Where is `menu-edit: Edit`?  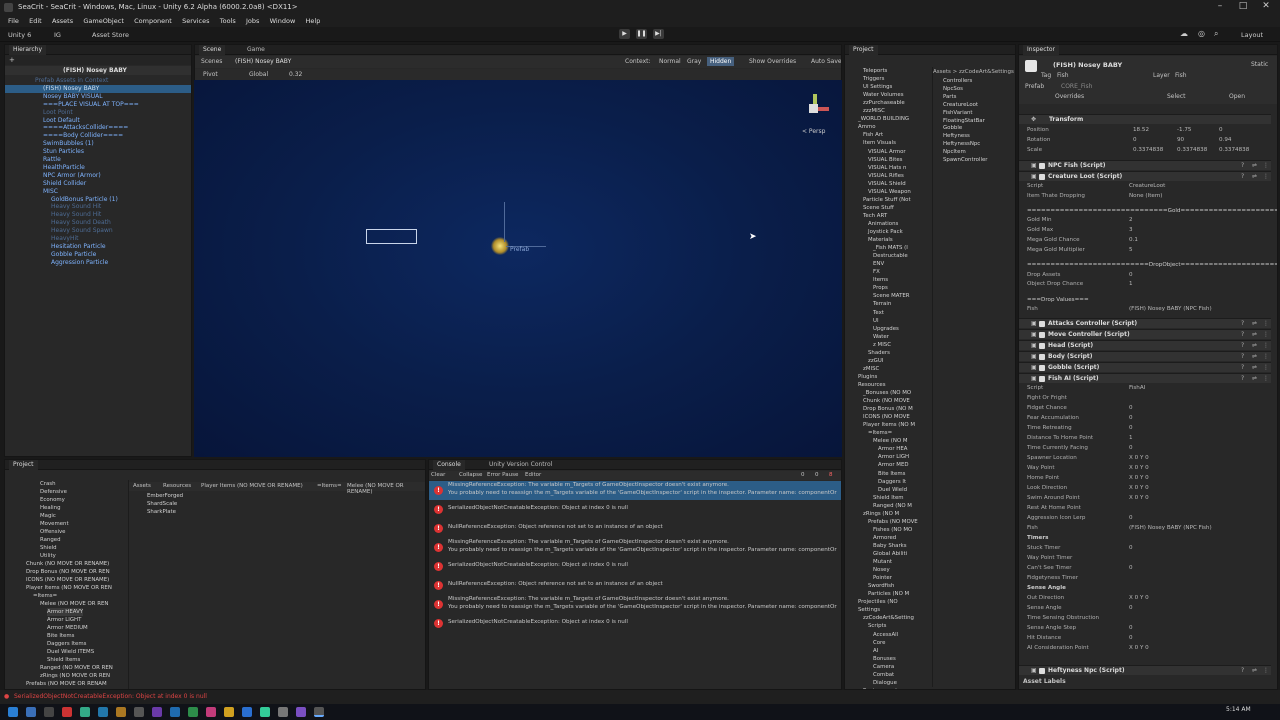
menu-edit: Edit is located at coordinates (35, 21).